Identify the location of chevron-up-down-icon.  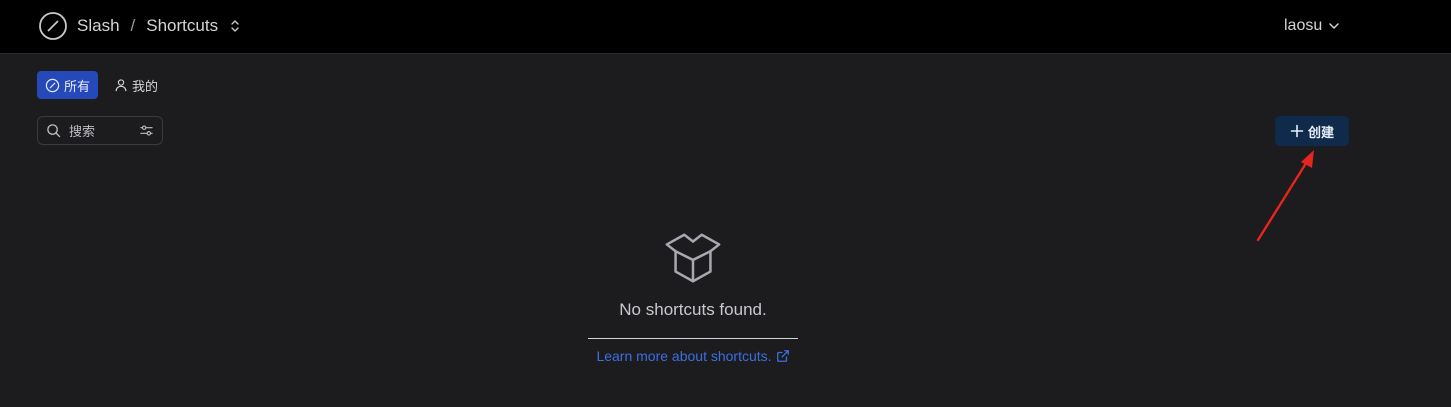
(235, 26).